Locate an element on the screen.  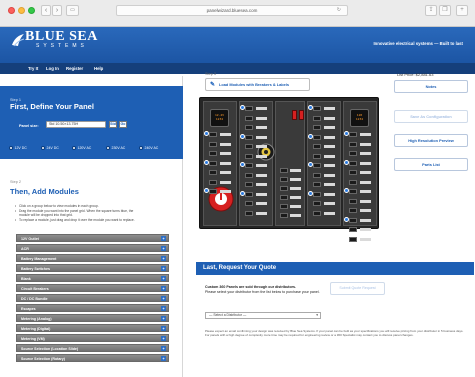
submit-quote-button: Submit Quote Request is located at coordinates (357, 288).